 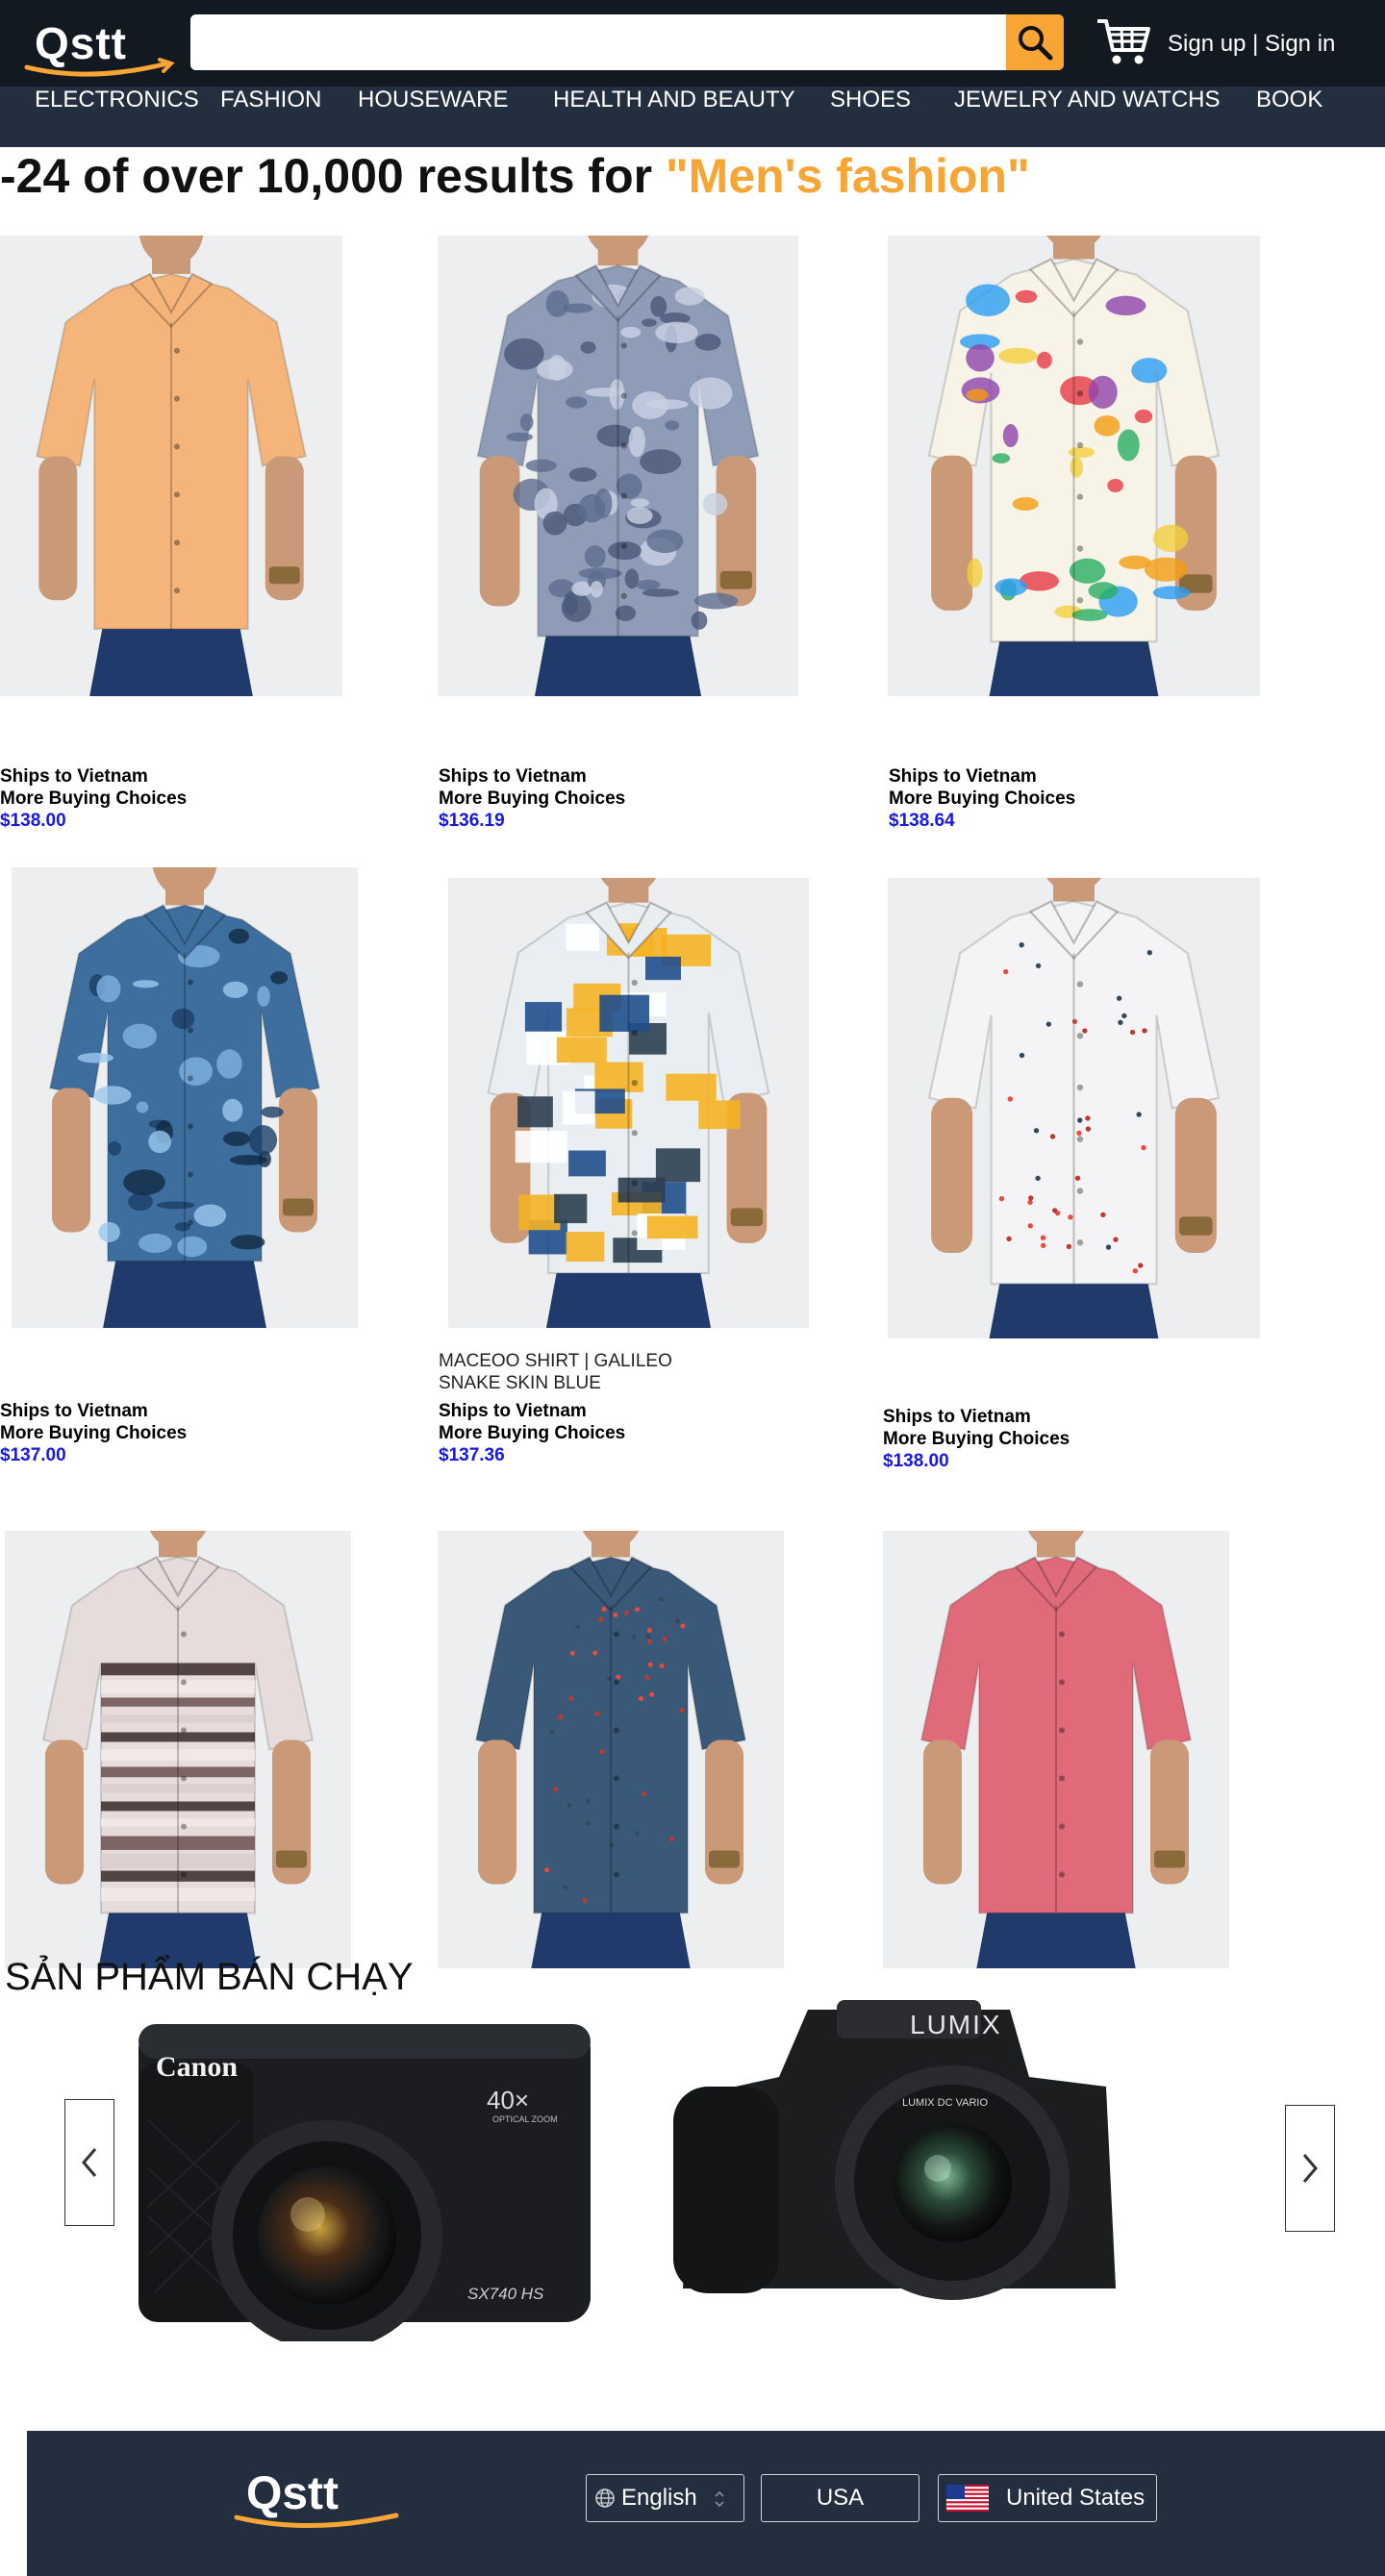 I want to click on cart-button, so click(x=1123, y=42).